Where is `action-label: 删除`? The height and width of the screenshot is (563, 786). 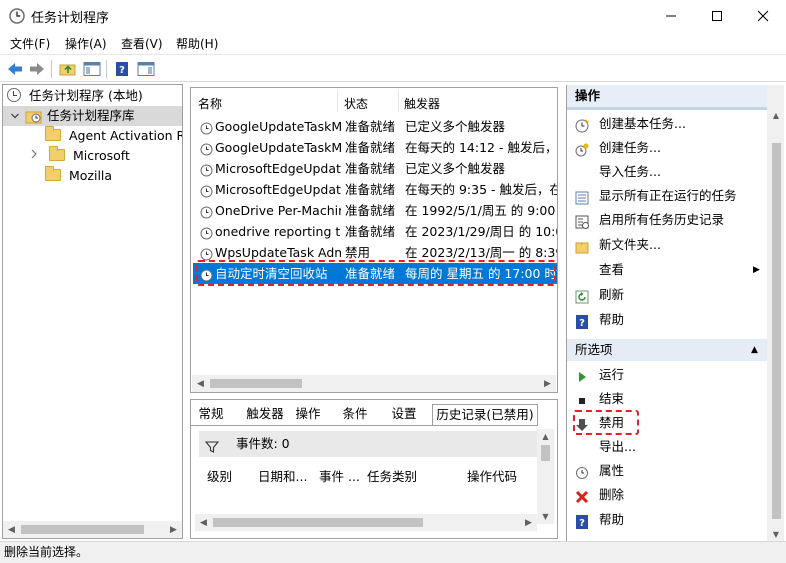
action-label: 删除 is located at coordinates (612, 494).